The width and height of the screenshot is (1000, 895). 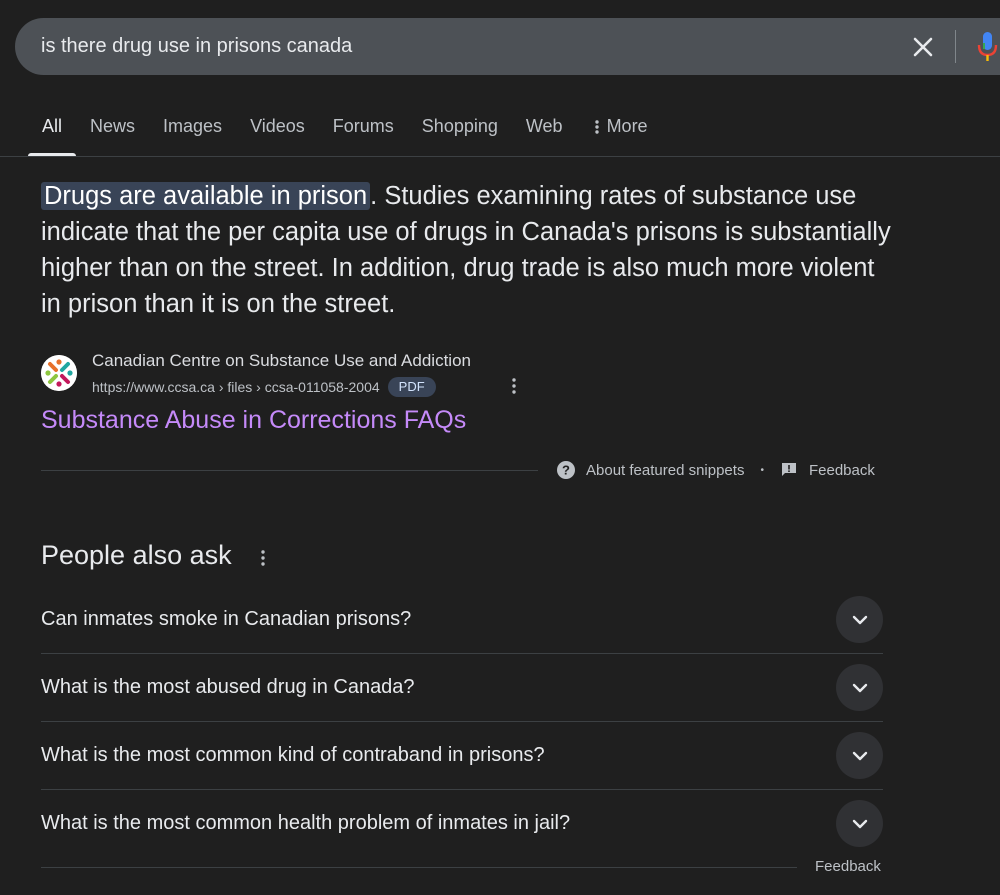 What do you see at coordinates (650, 470) in the screenshot?
I see `about-featured-snippets-link: ? About featured snippets` at bounding box center [650, 470].